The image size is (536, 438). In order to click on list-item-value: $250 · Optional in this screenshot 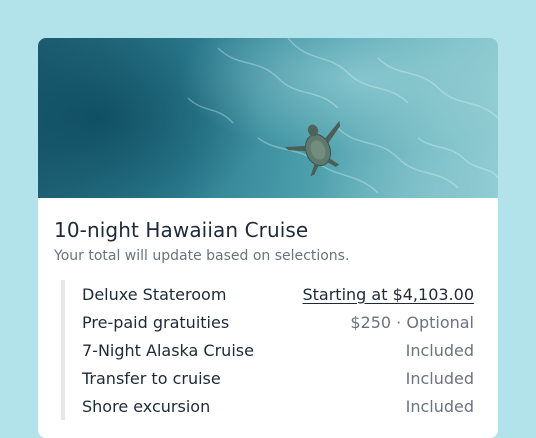, I will do `click(412, 322)`.